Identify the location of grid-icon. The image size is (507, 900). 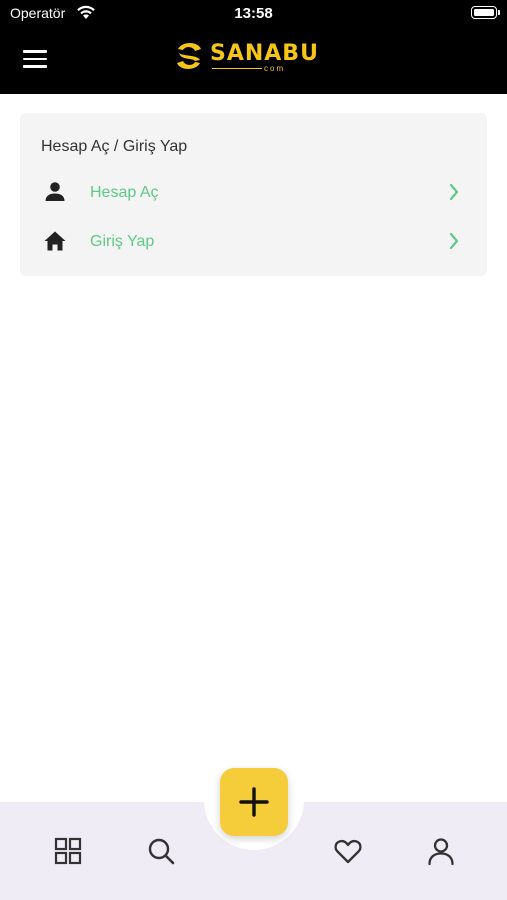
(68, 851).